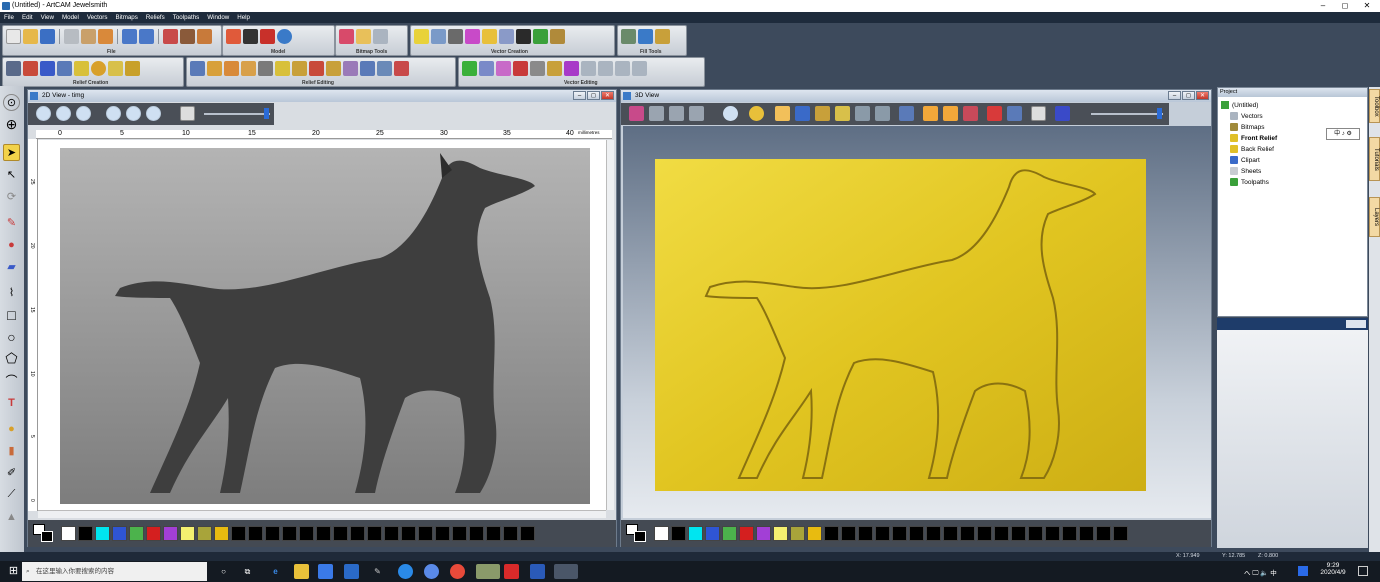  I want to click on star-3d-icon, so click(930, 113).